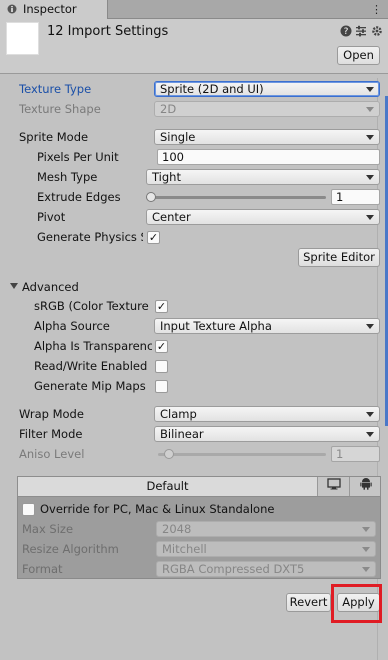 The height and width of the screenshot is (660, 388). What do you see at coordinates (151, 197) in the screenshot?
I see `extrude-edges-slider-thumb` at bounding box center [151, 197].